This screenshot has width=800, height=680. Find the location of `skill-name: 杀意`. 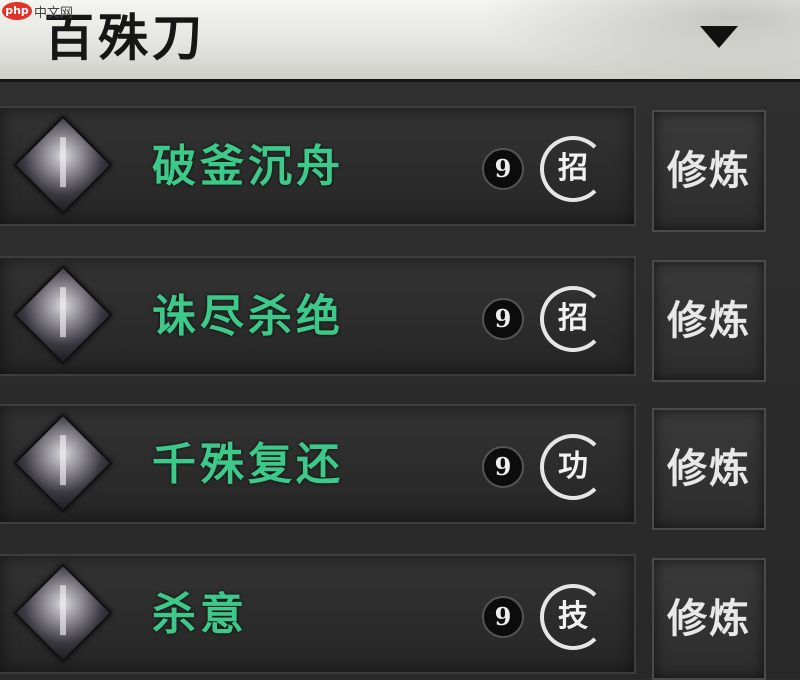

skill-name: 杀意 is located at coordinates (200, 614).